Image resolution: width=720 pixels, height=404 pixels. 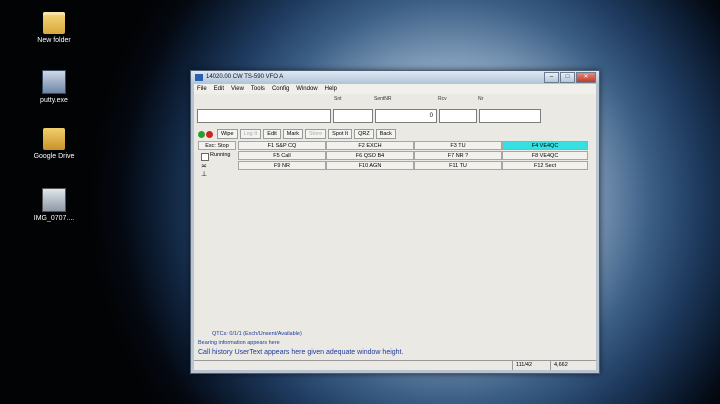 I want to click on menu-config: Config, so click(x=280, y=89).